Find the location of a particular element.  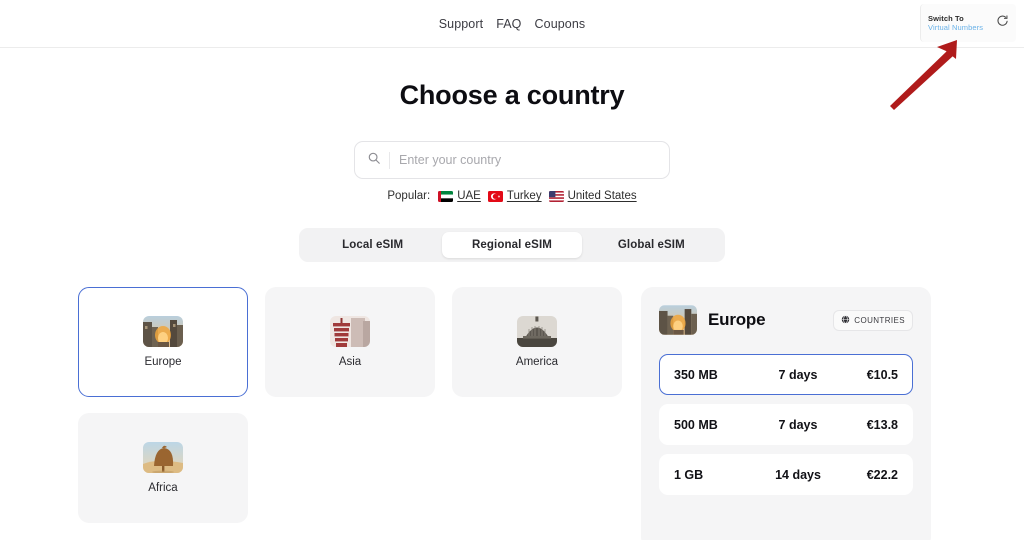

region-detail-header: Europe COUNTRIES is located at coordinates (786, 320).